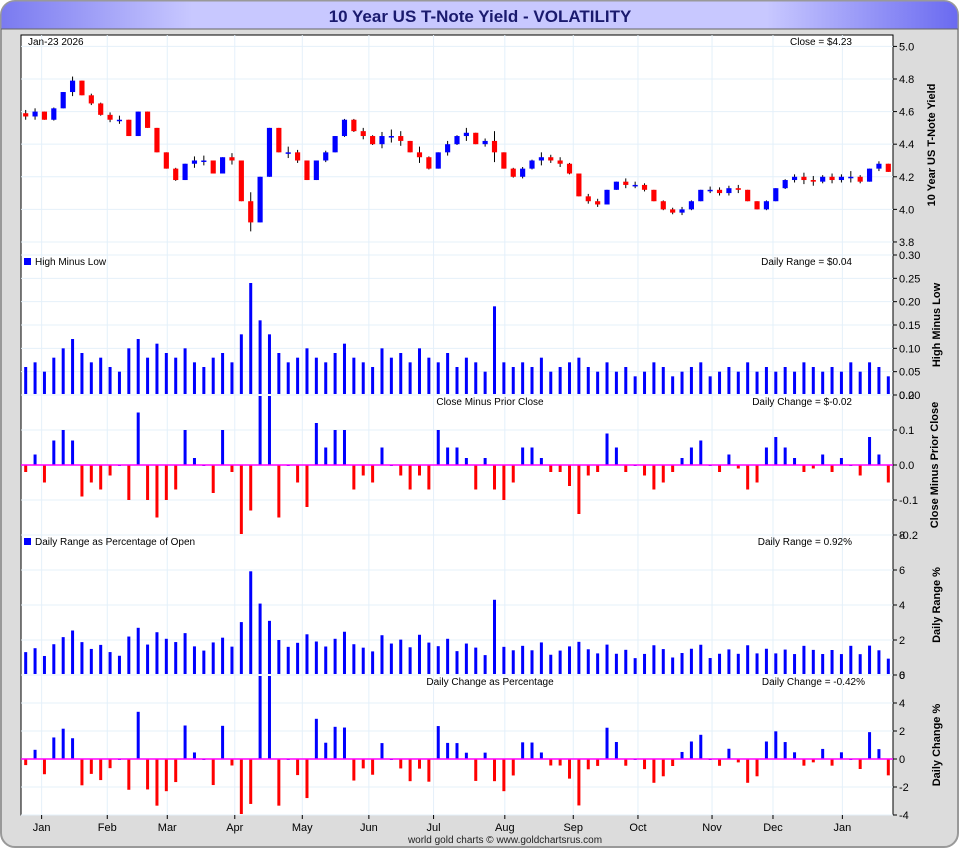 The height and width of the screenshot is (850, 960). Describe the element at coordinates (904, 816) in the screenshot. I see `y-tick-label: -4` at that location.